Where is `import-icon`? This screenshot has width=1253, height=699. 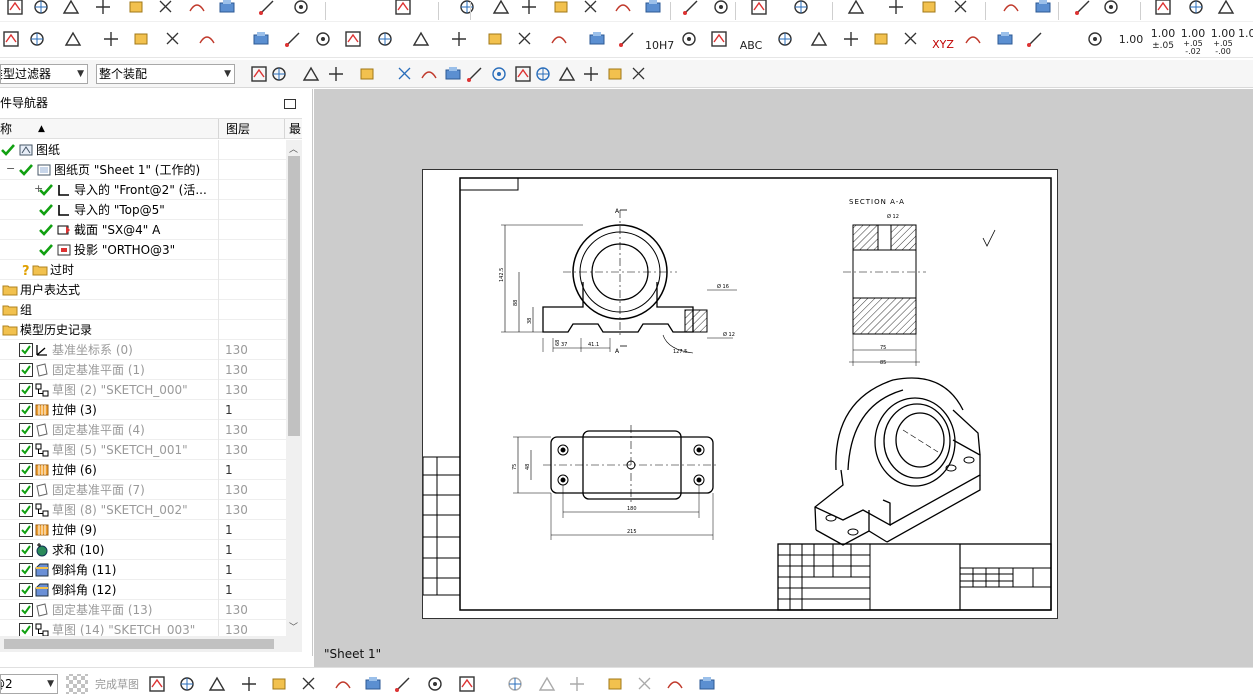
import-icon is located at coordinates (421, 39).